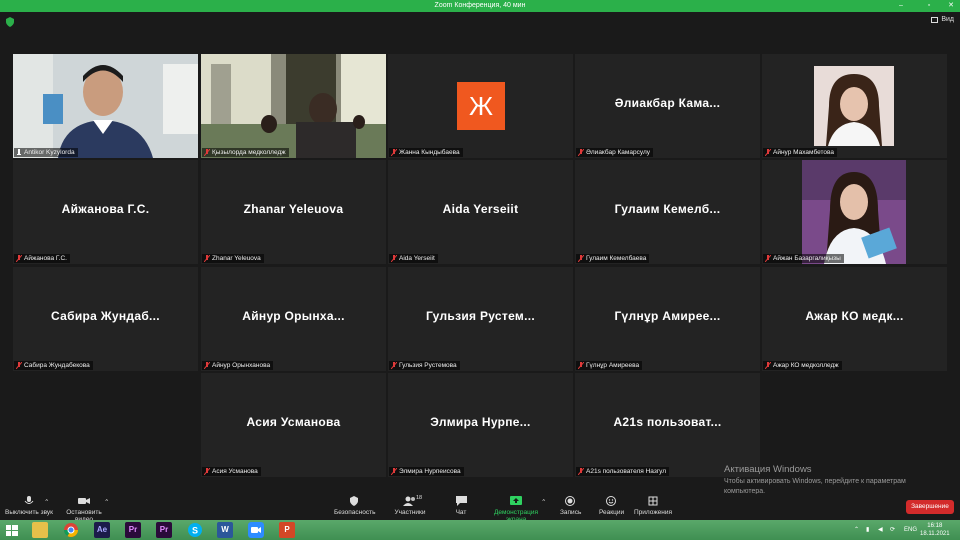 This screenshot has width=960, height=540. I want to click on activation-title: Активация Windows, so click(768, 469).